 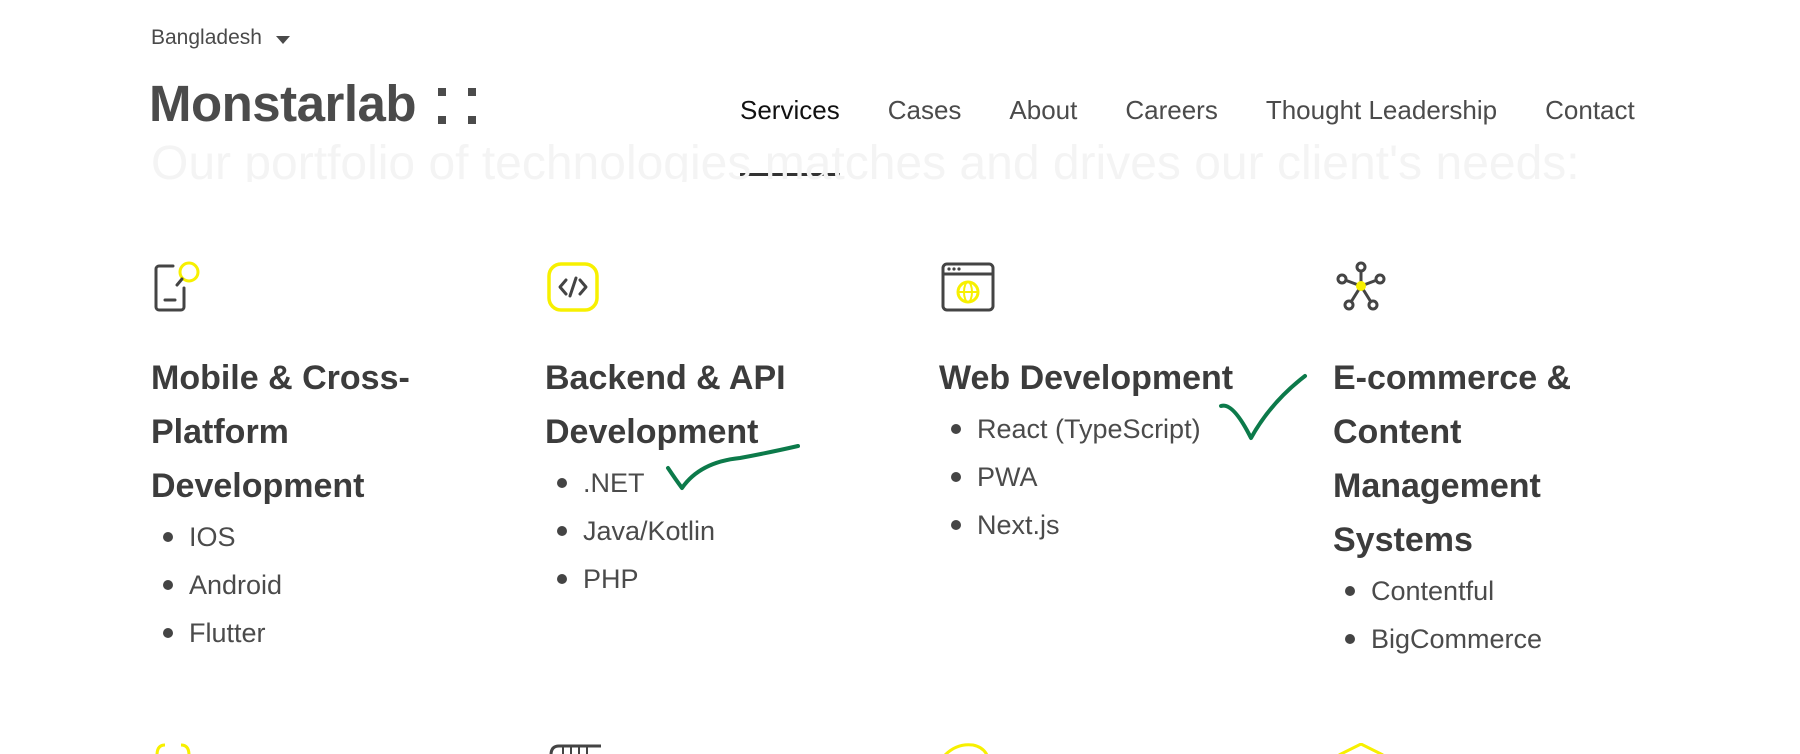 What do you see at coordinates (1171, 110) in the screenshot?
I see `nav-careers: Careers` at bounding box center [1171, 110].